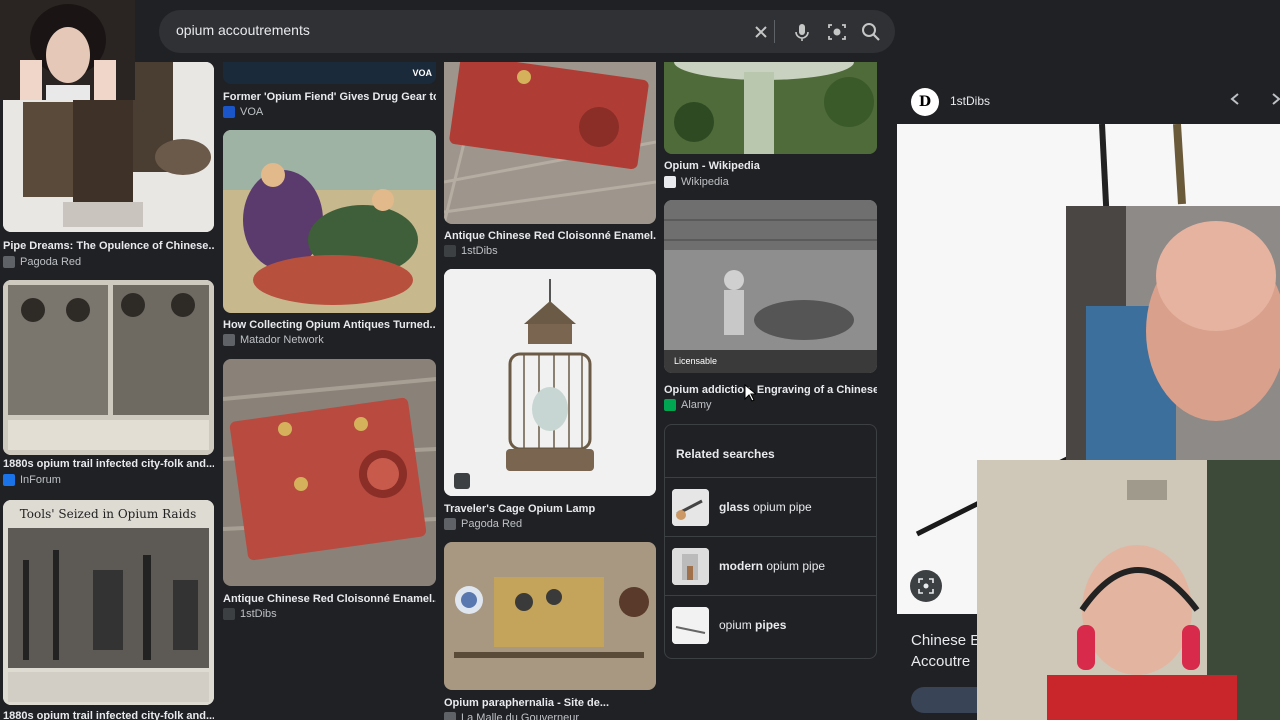 The width and height of the screenshot is (1280, 720). I want to click on related-searches-title: Related searches, so click(725, 454).